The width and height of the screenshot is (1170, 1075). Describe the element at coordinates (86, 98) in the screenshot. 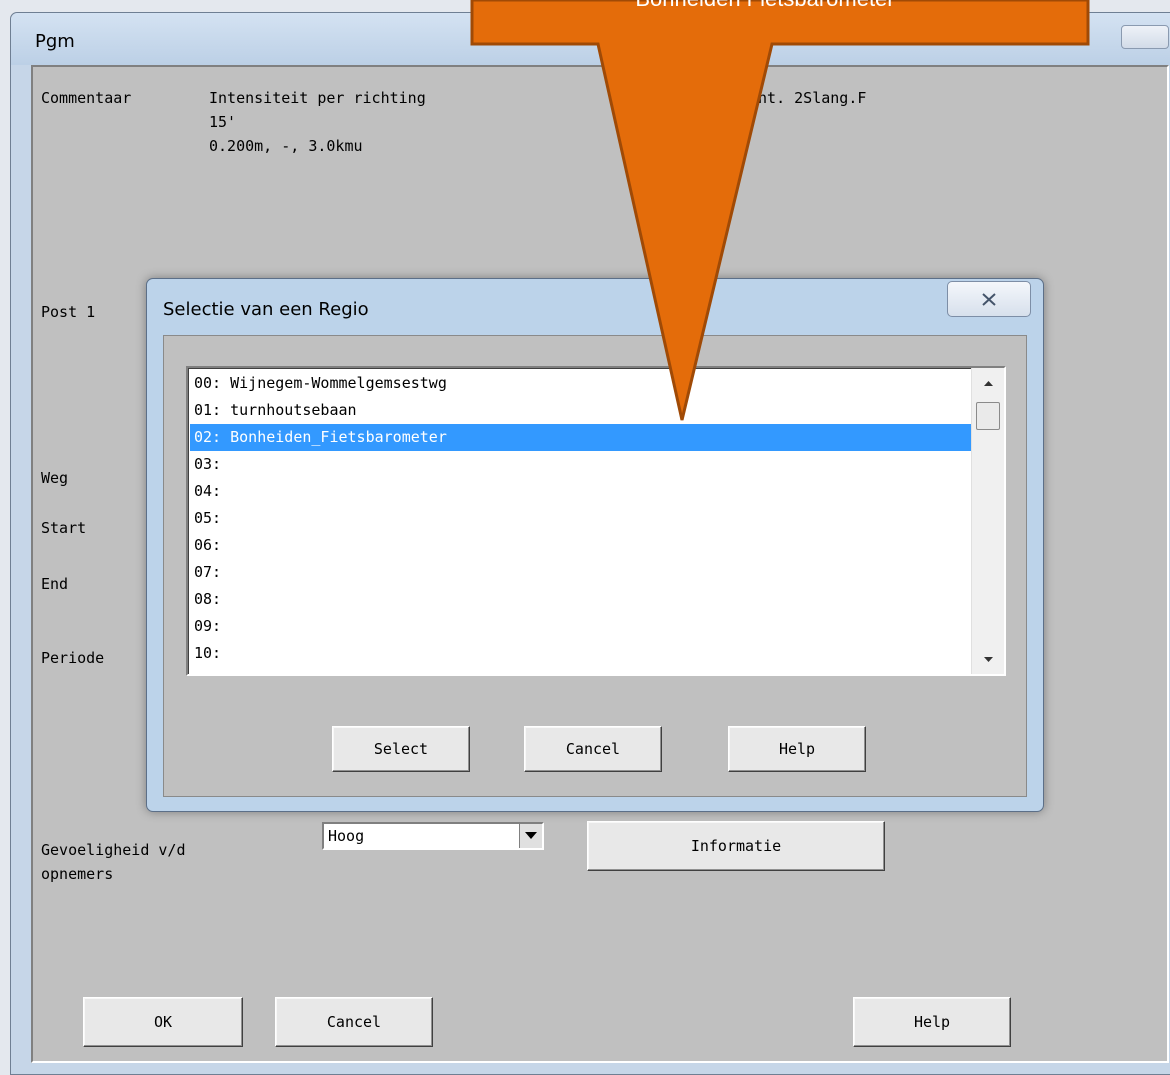

I see `comment-label: Commentaar` at that location.